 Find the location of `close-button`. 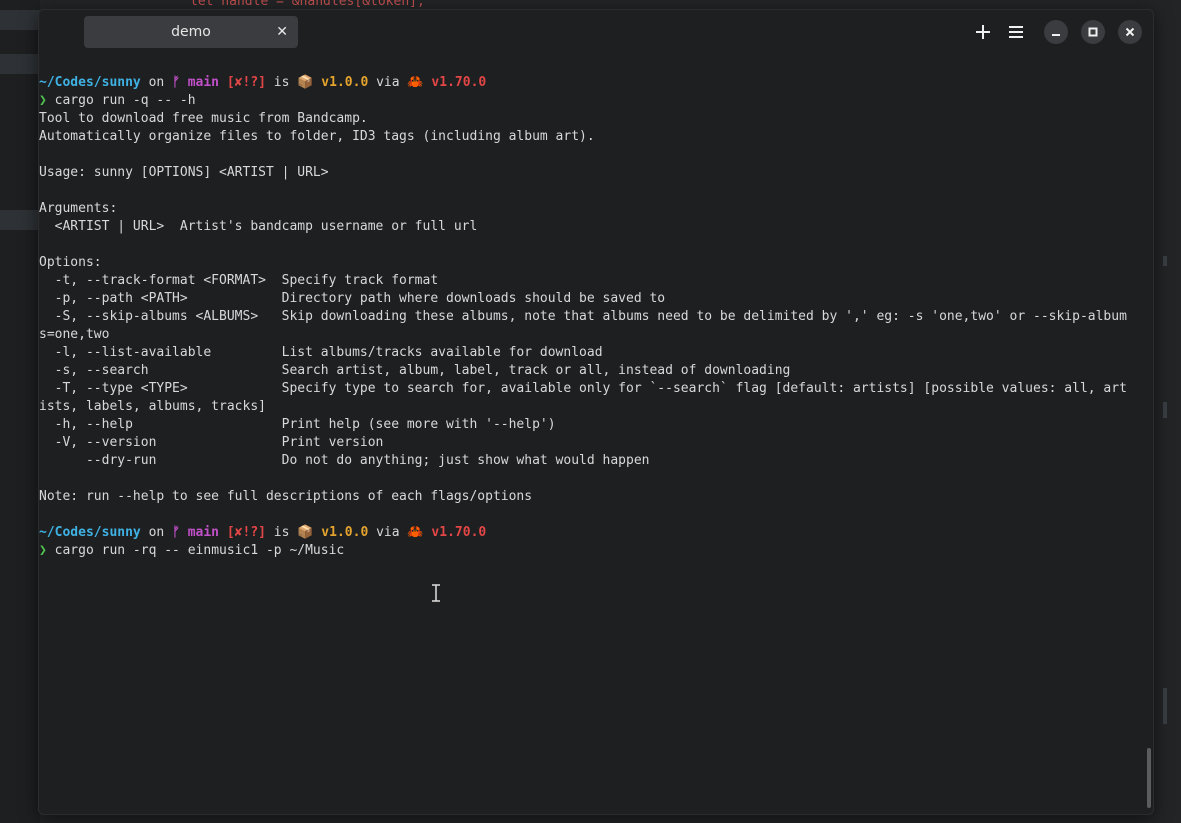

close-button is located at coordinates (1130, 32).